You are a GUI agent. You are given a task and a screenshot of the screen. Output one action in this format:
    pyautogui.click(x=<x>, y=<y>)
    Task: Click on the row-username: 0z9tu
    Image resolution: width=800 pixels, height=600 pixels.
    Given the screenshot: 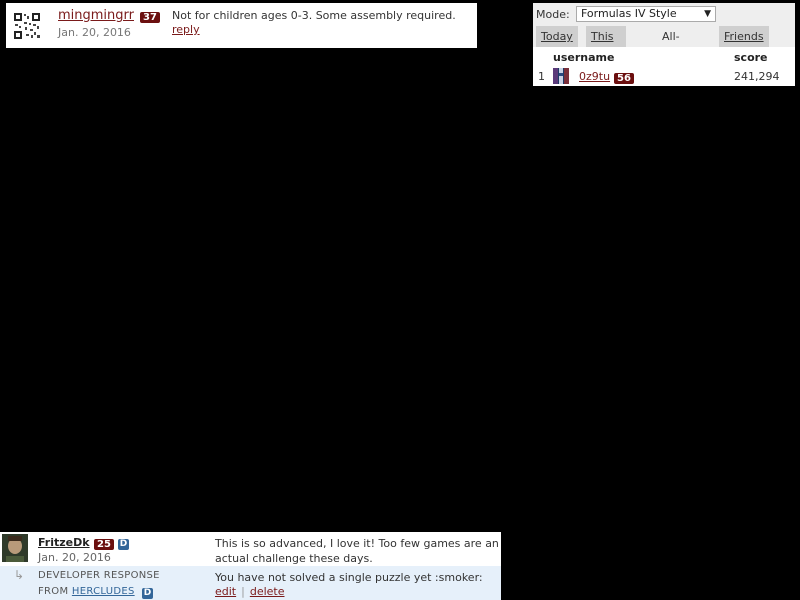 What is the action you would take?
    pyautogui.click(x=594, y=76)
    